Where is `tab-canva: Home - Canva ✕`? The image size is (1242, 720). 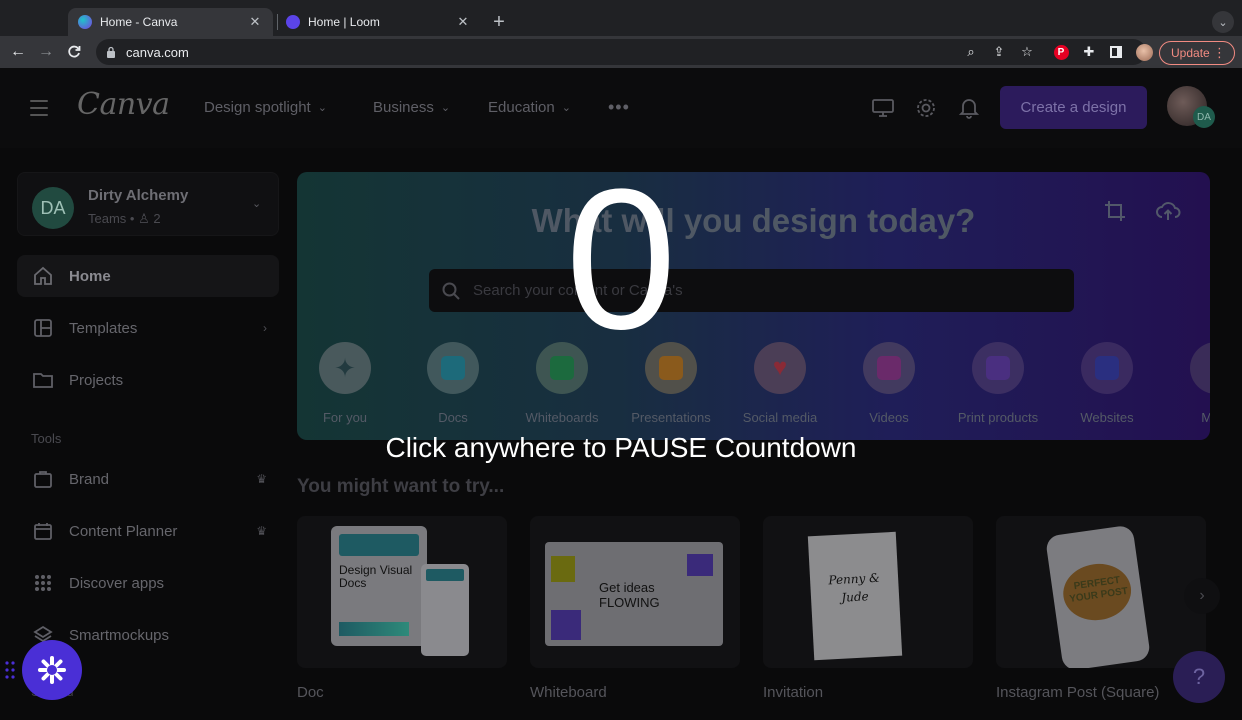 tab-canva: Home - Canva ✕ is located at coordinates (170, 22).